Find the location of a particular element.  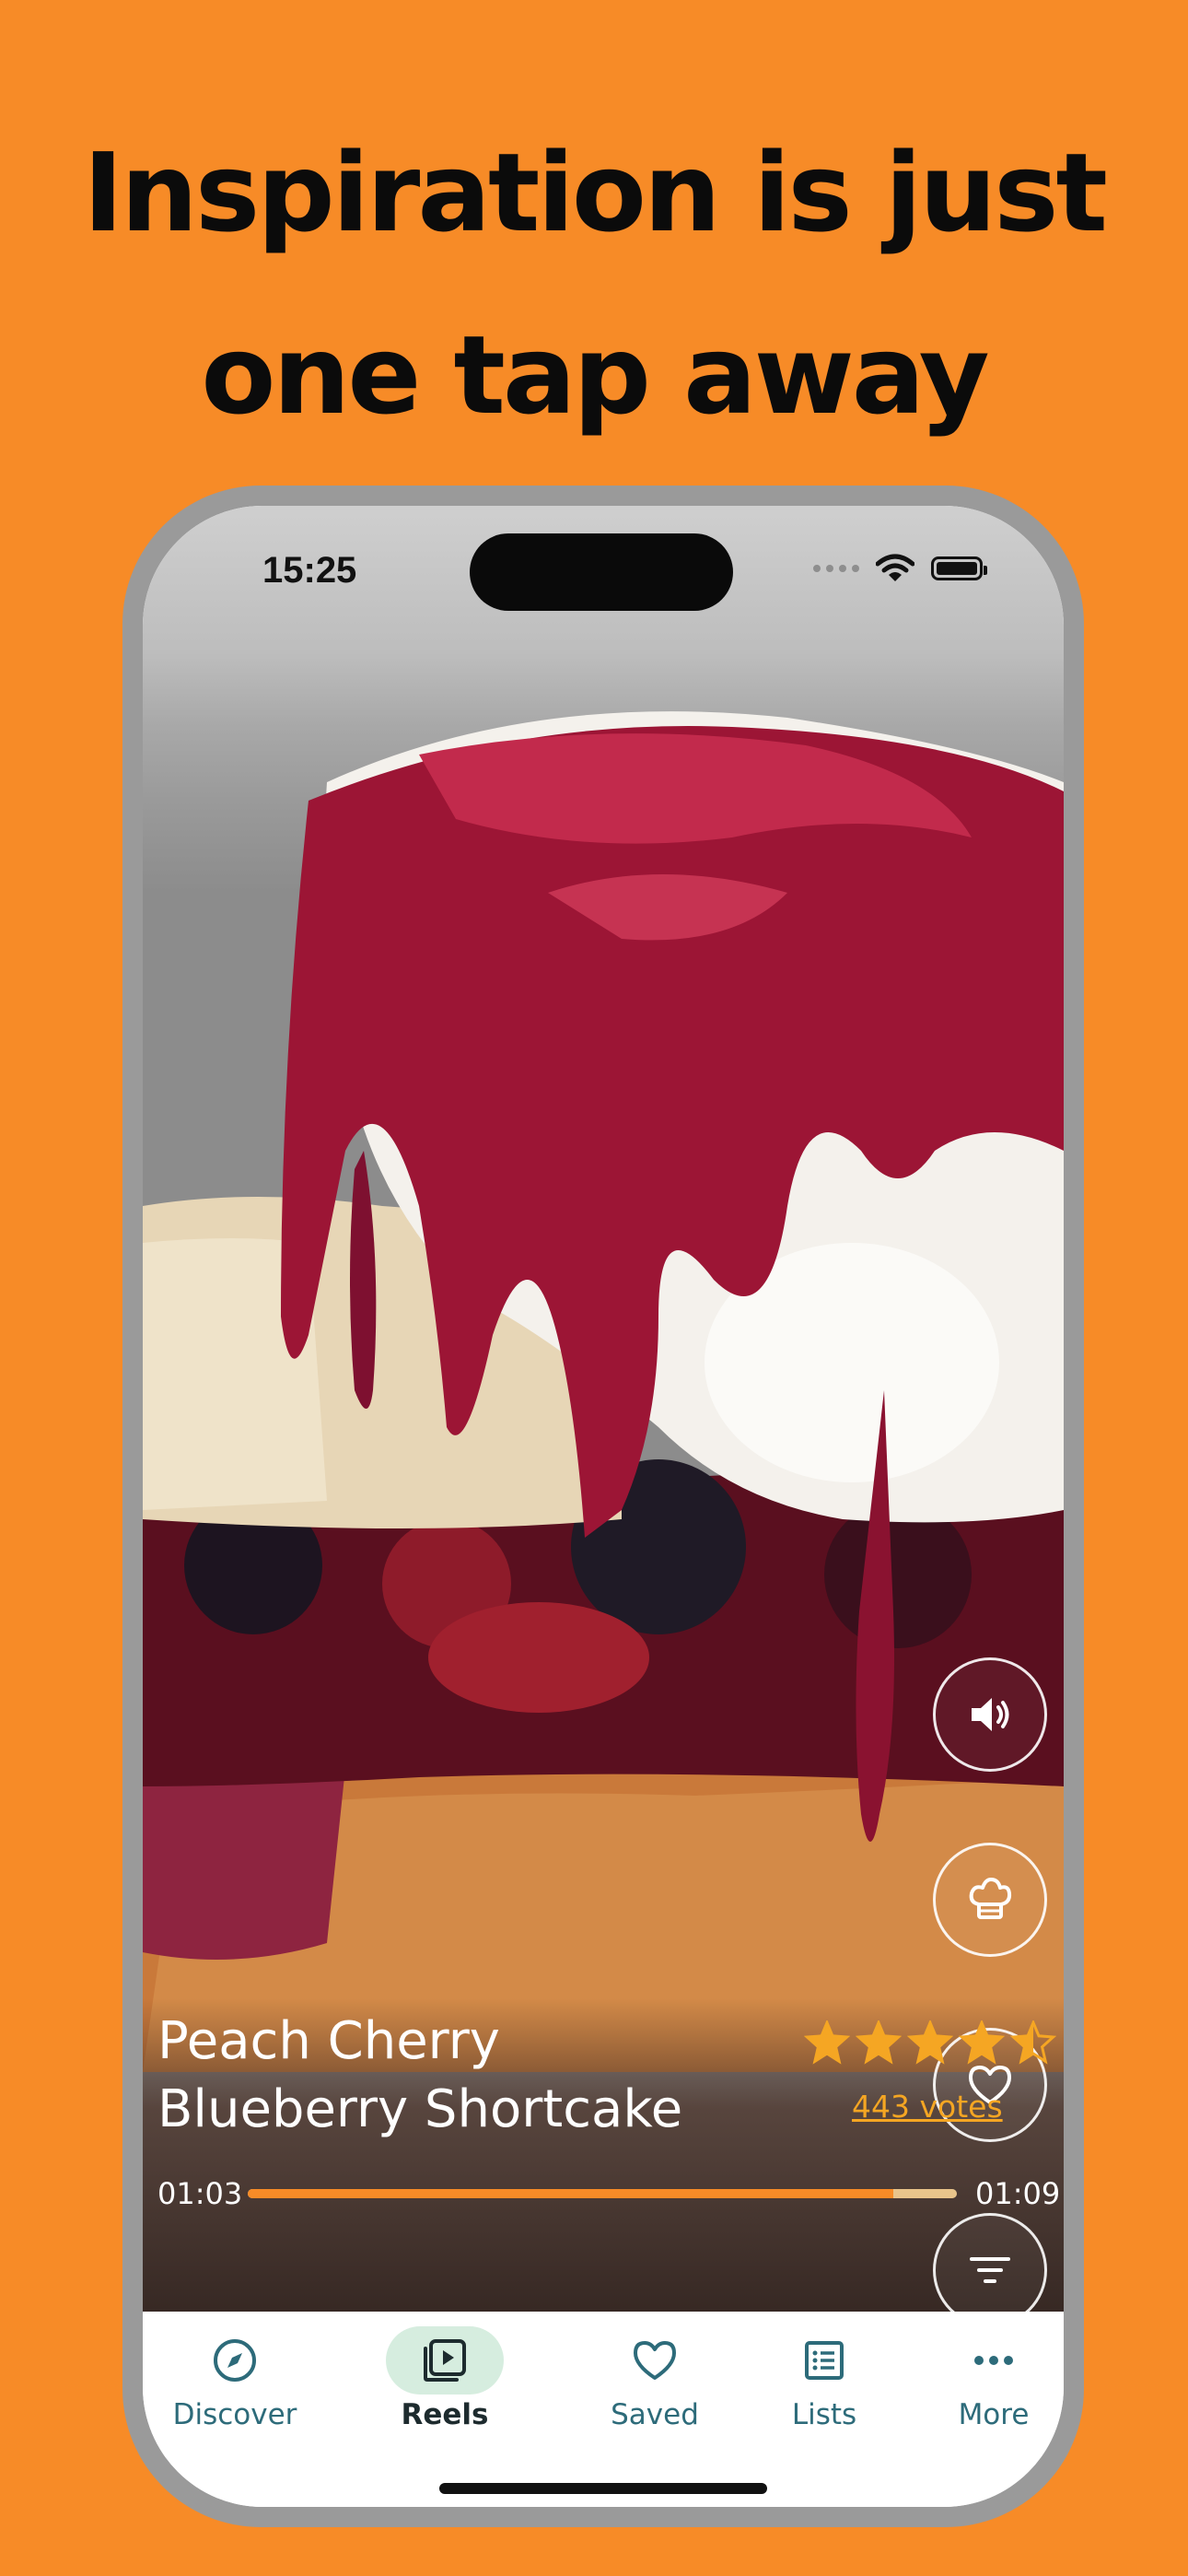

video-progress-bar is located at coordinates (602, 2193).